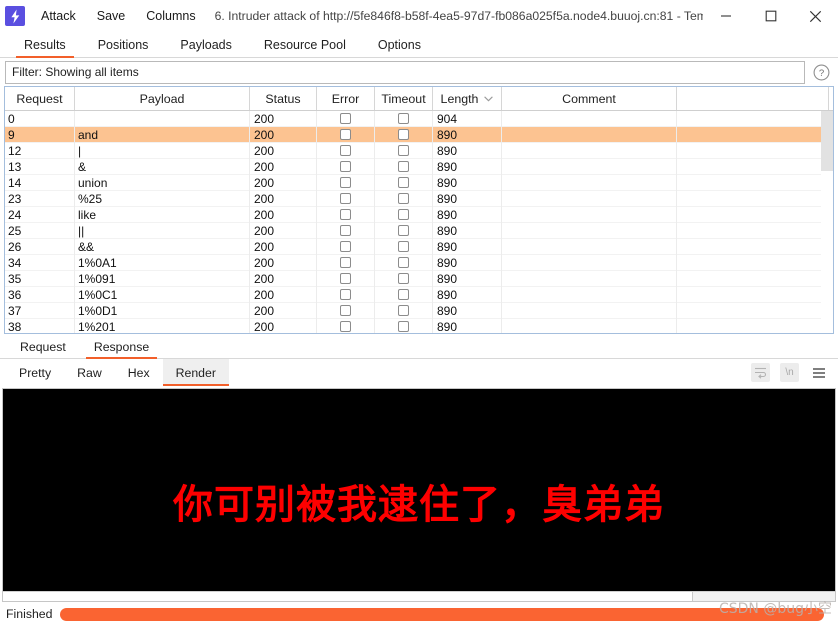  I want to click on tab-request: Request, so click(43, 349).